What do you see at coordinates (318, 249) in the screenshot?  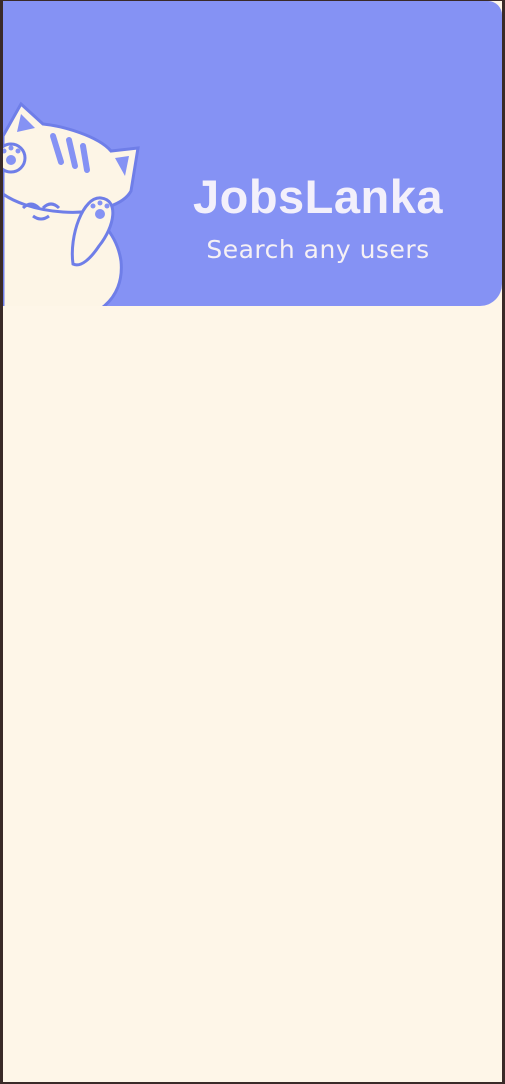 I see `app-subtitle: Search any users` at bounding box center [318, 249].